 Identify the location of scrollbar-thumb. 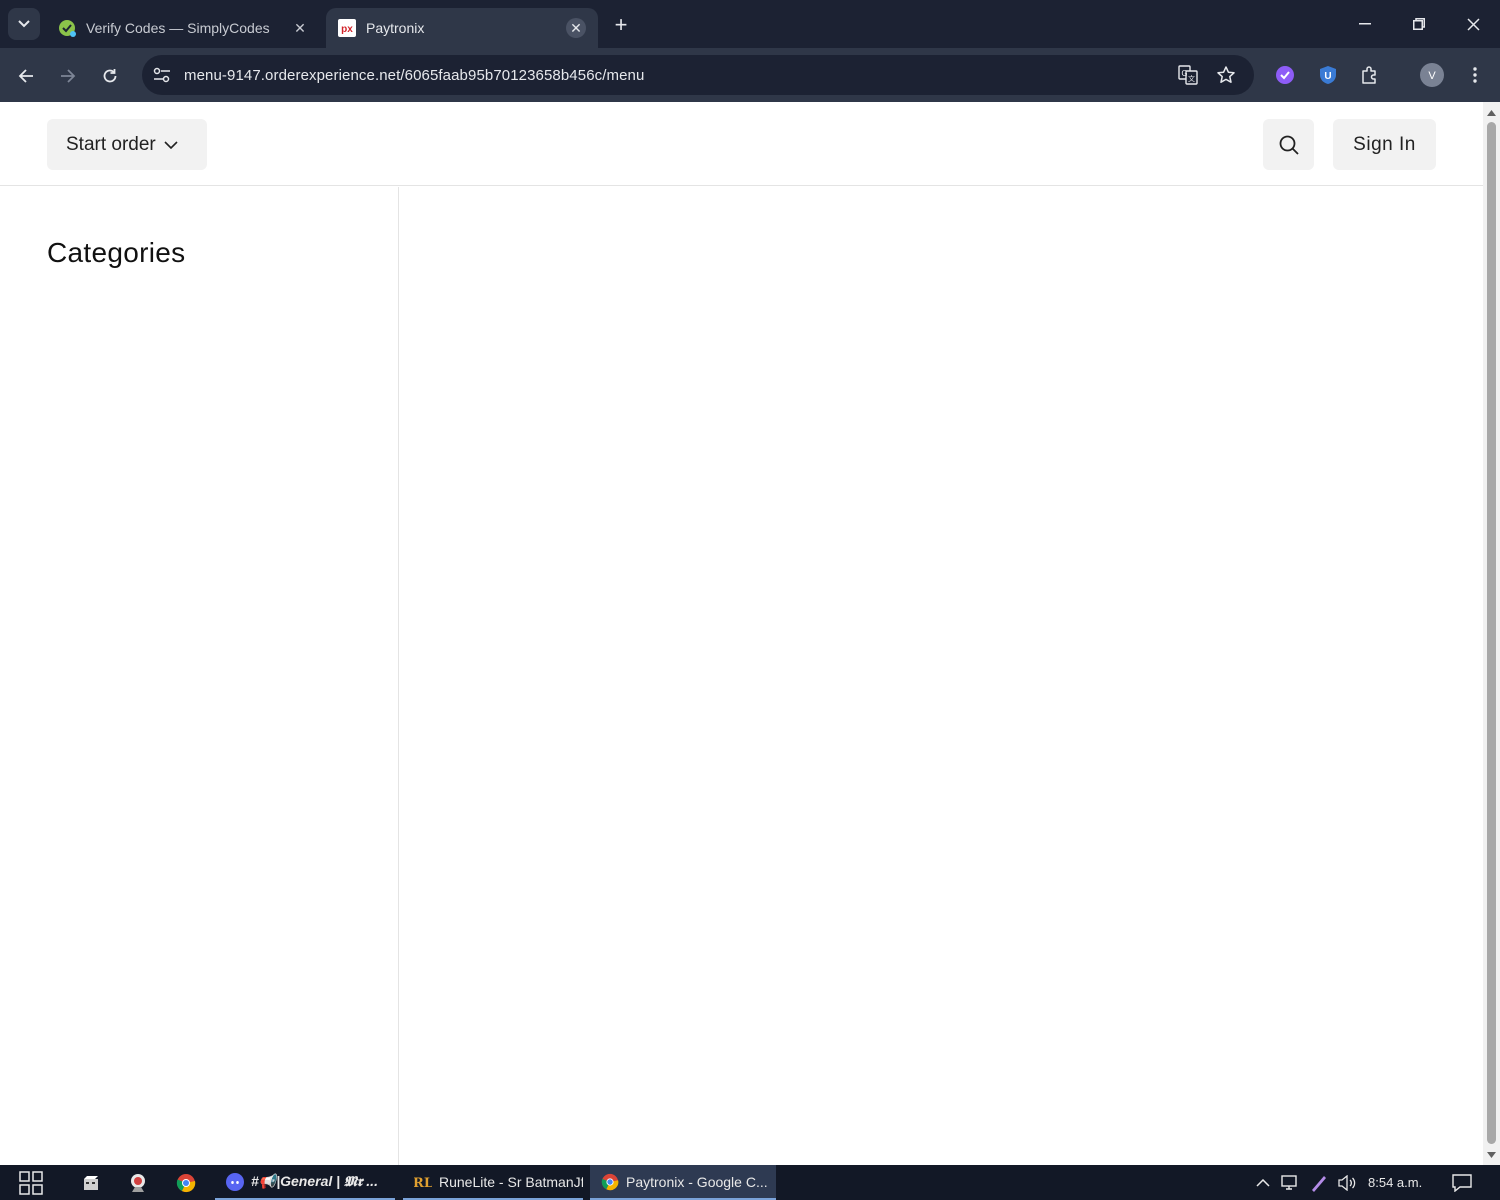
(1491, 633).